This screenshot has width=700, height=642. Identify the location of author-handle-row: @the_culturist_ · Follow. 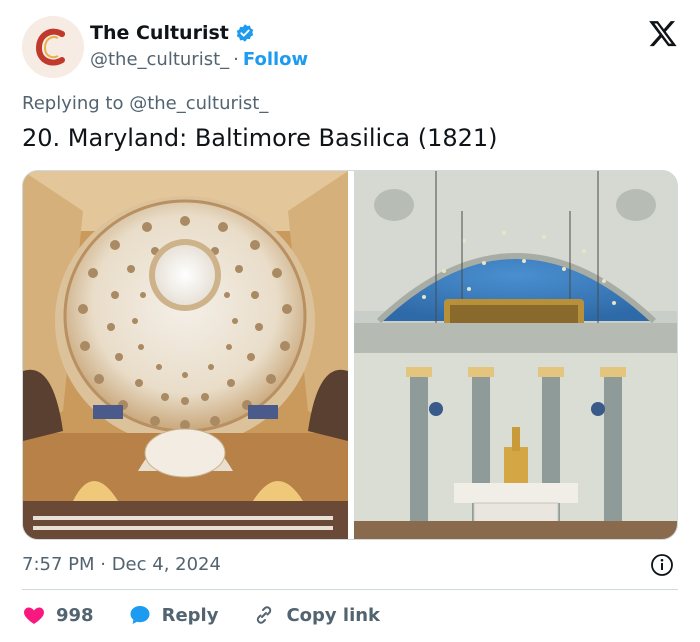
(199, 59).